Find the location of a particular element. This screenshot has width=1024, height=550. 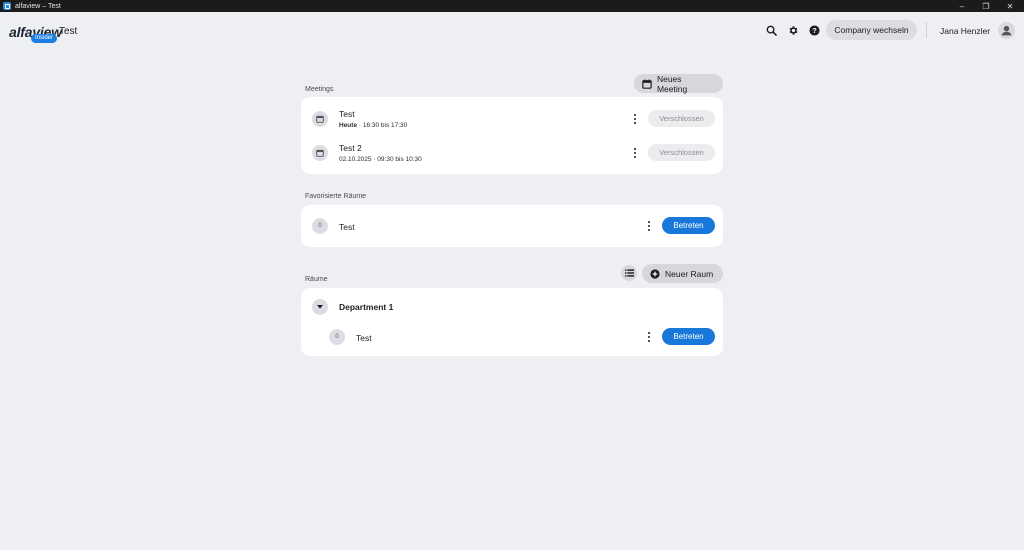

window-title: alfaview – Test is located at coordinates (38, 6).